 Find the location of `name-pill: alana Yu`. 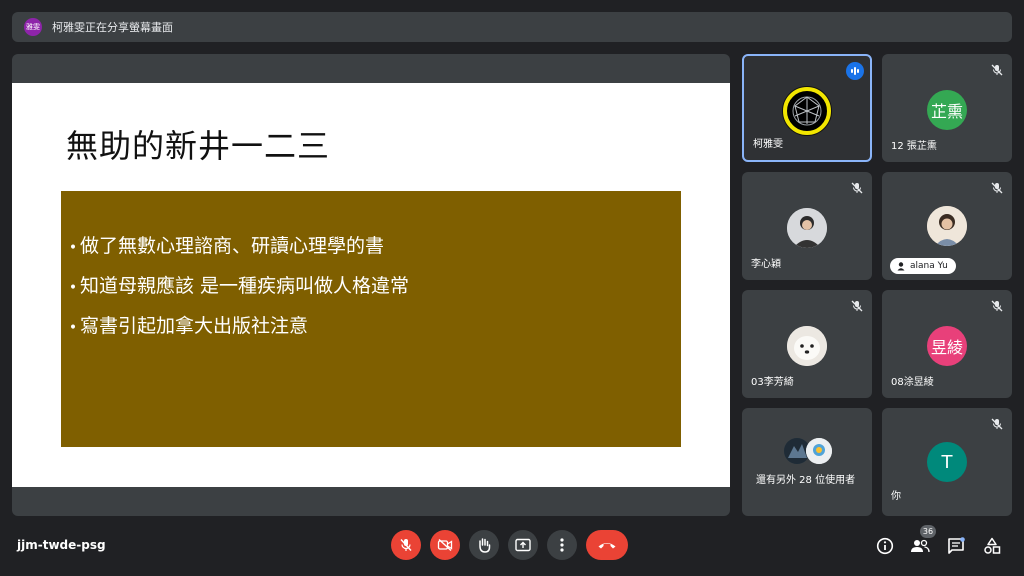

name-pill: alana Yu is located at coordinates (923, 266).